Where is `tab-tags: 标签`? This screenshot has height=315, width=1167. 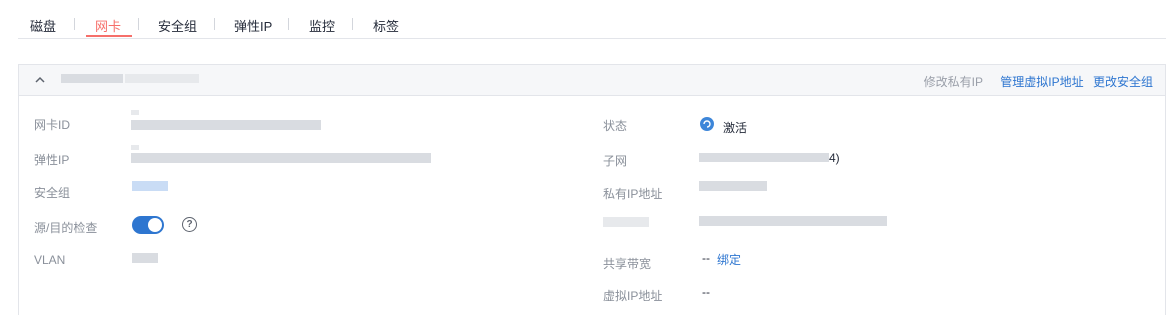 tab-tags: 标签 is located at coordinates (386, 25).